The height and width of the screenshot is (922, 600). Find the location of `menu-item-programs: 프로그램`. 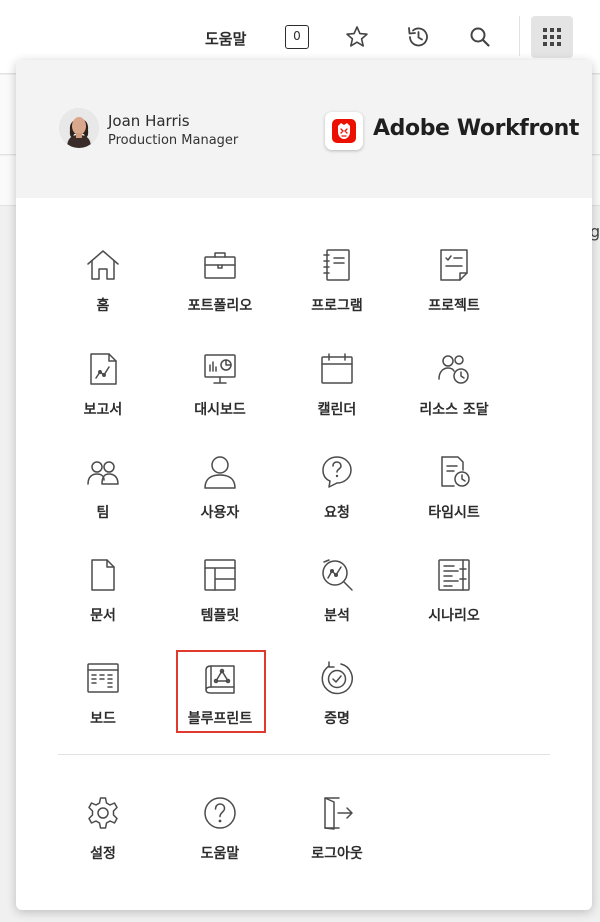

menu-item-programs: 프로그램 is located at coordinates (337, 292).